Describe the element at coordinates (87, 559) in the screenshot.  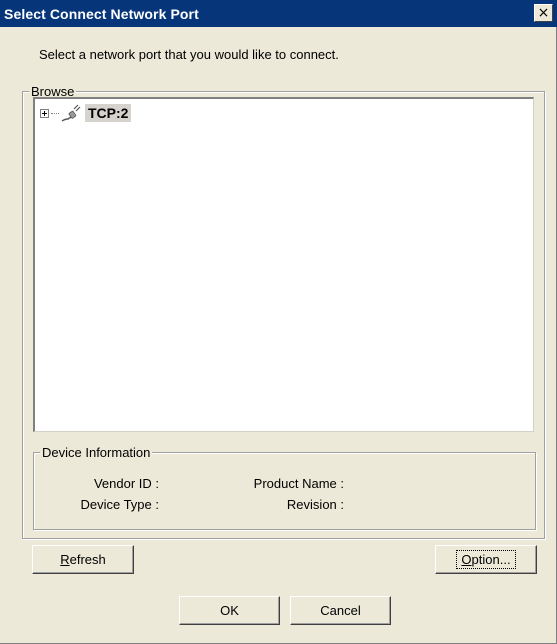
I see `refresh-label: efresh` at that location.